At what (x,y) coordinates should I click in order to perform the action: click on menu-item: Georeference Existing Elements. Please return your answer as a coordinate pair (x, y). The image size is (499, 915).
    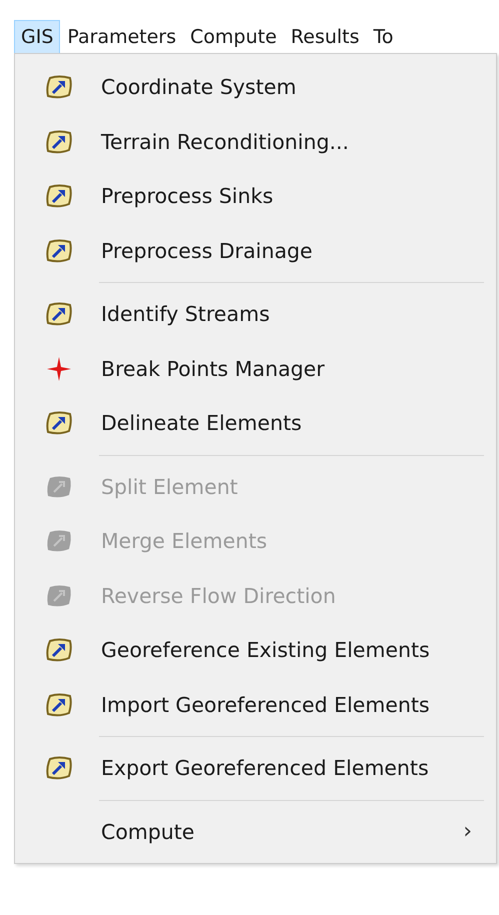
    Looking at the image, I should click on (255, 650).